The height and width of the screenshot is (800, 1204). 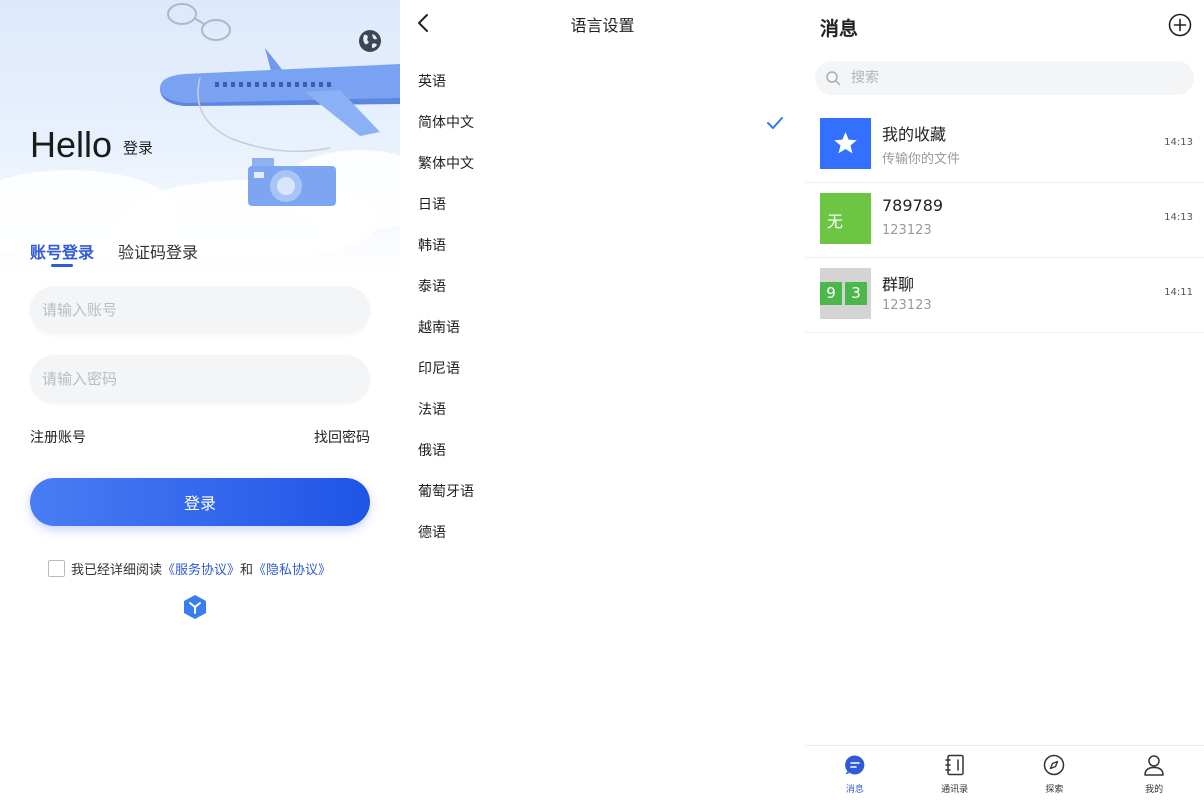 I want to click on language-item: 泰语, so click(x=602, y=287).